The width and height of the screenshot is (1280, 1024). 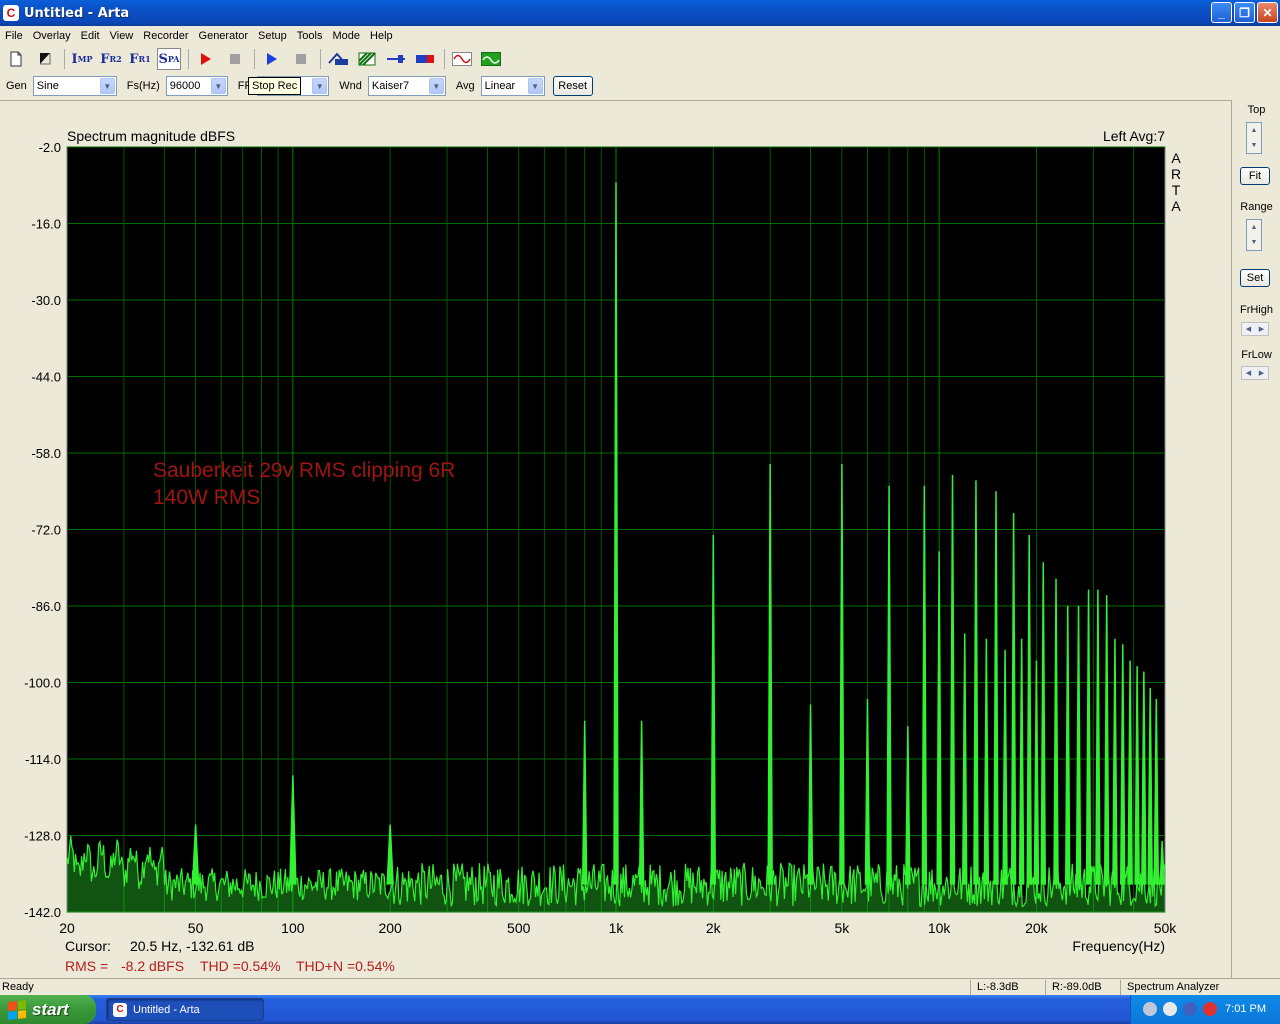 I want to click on signal-icon, so click(x=491, y=59).